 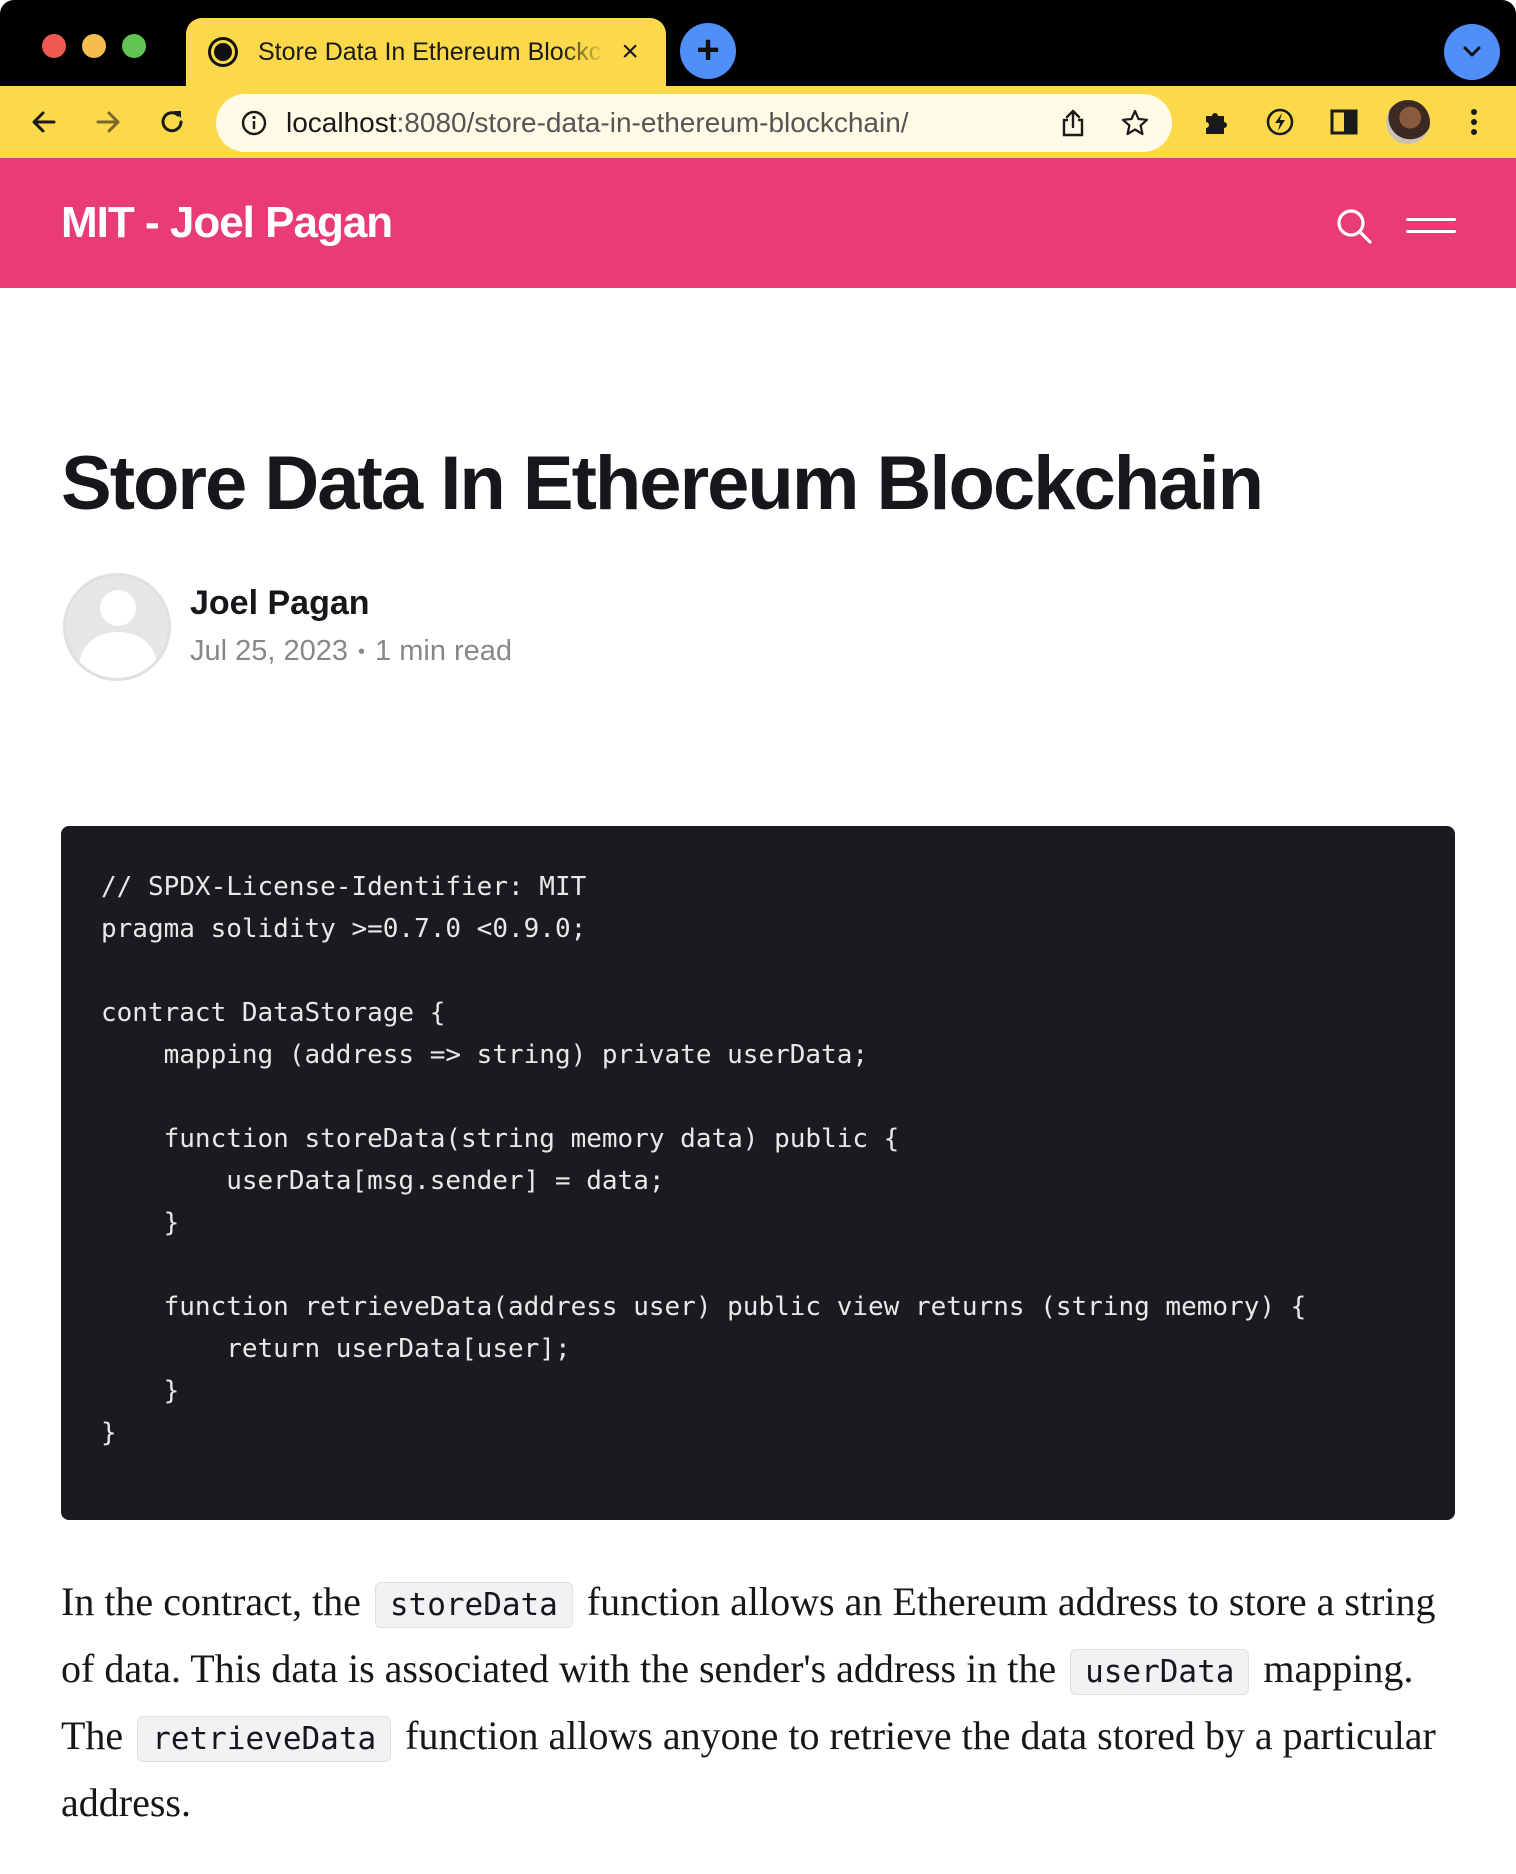 I want to click on share-button, so click(x=1073, y=123).